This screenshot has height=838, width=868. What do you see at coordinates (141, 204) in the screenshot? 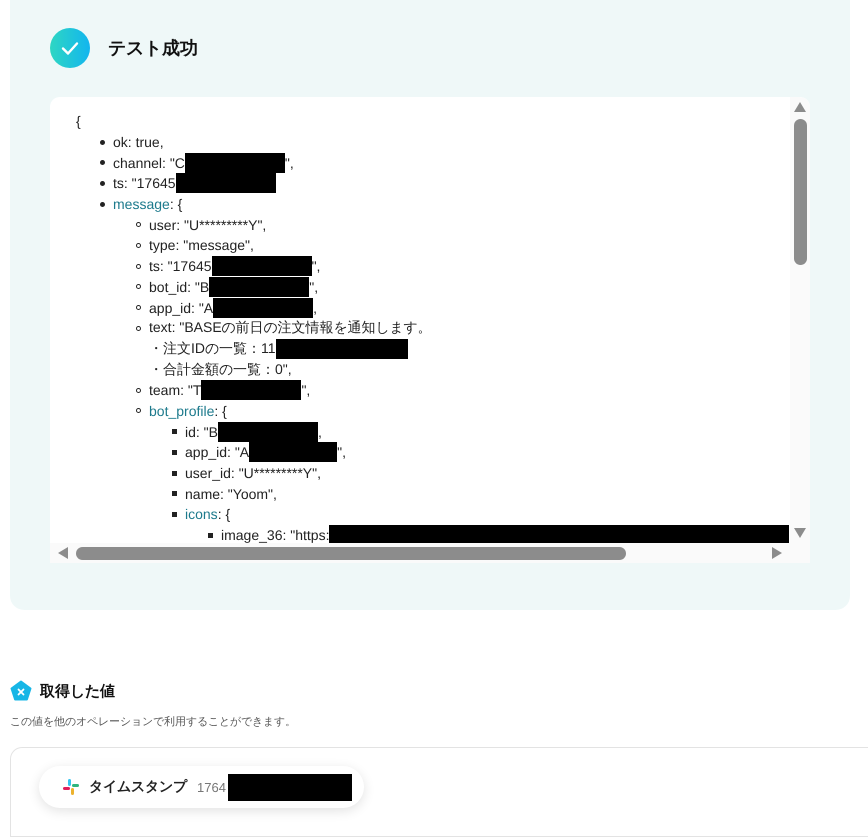
I see `object-key: message` at bounding box center [141, 204].